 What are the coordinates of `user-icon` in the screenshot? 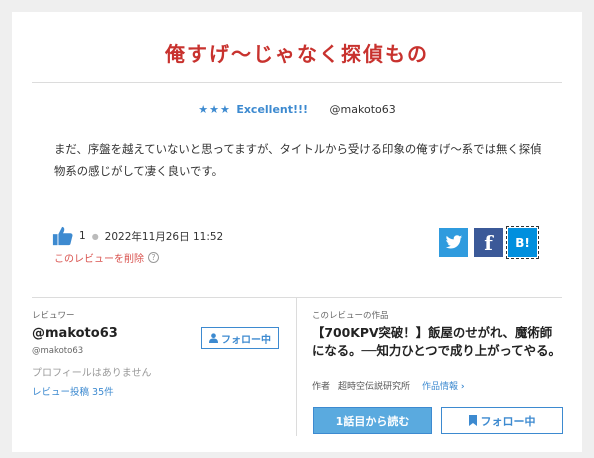 It's located at (213, 338).